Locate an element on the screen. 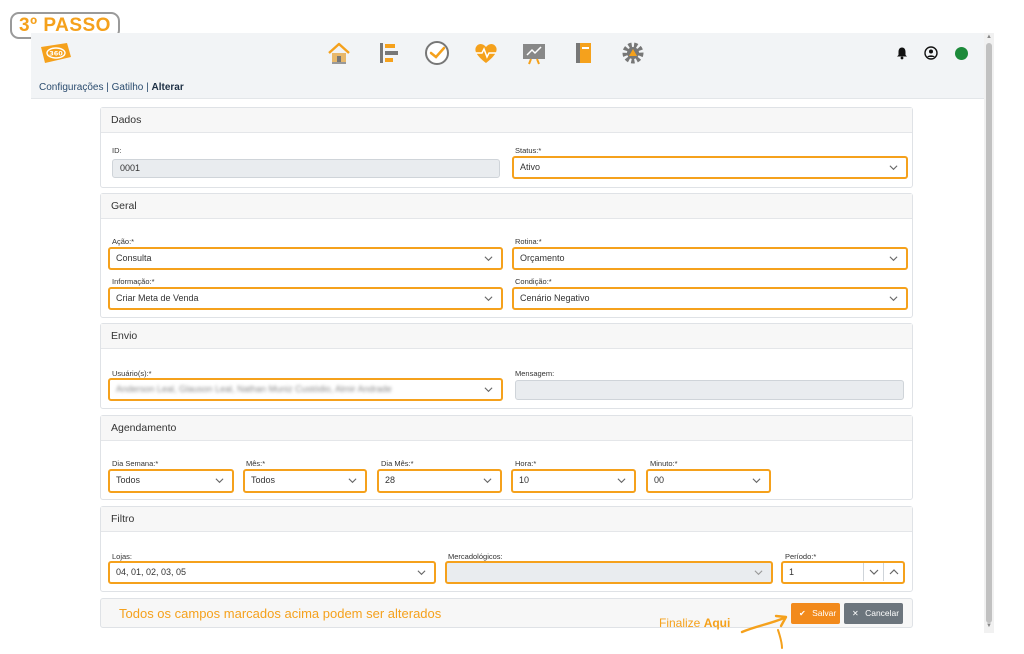 This screenshot has width=1024, height=654. scroll-down-arrow-icon: ▼ is located at coordinates (989, 626).